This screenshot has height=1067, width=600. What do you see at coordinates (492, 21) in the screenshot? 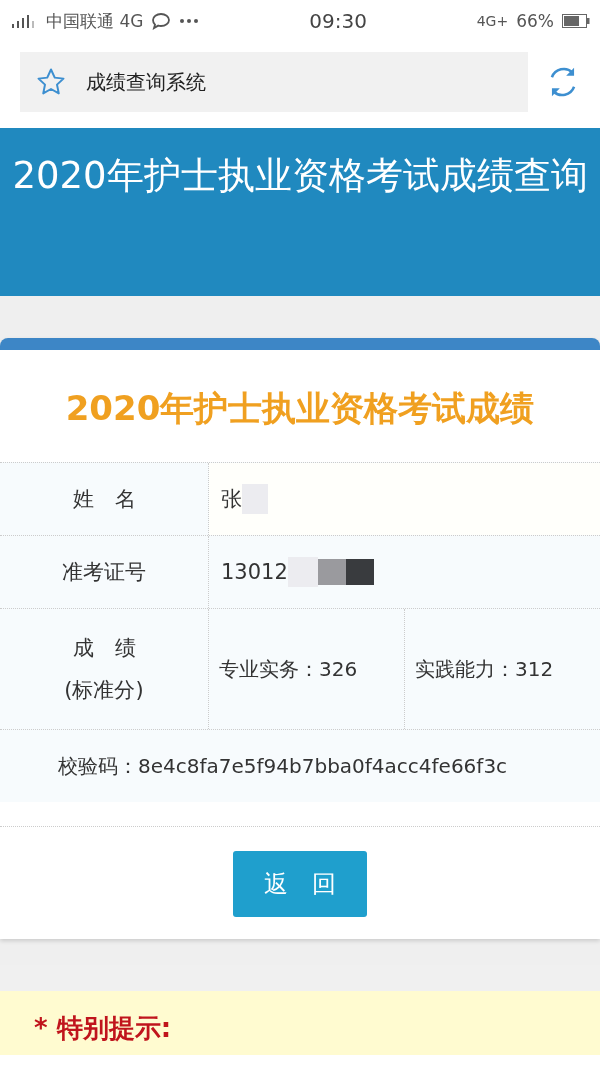
I see `network-type: 4G+` at bounding box center [492, 21].